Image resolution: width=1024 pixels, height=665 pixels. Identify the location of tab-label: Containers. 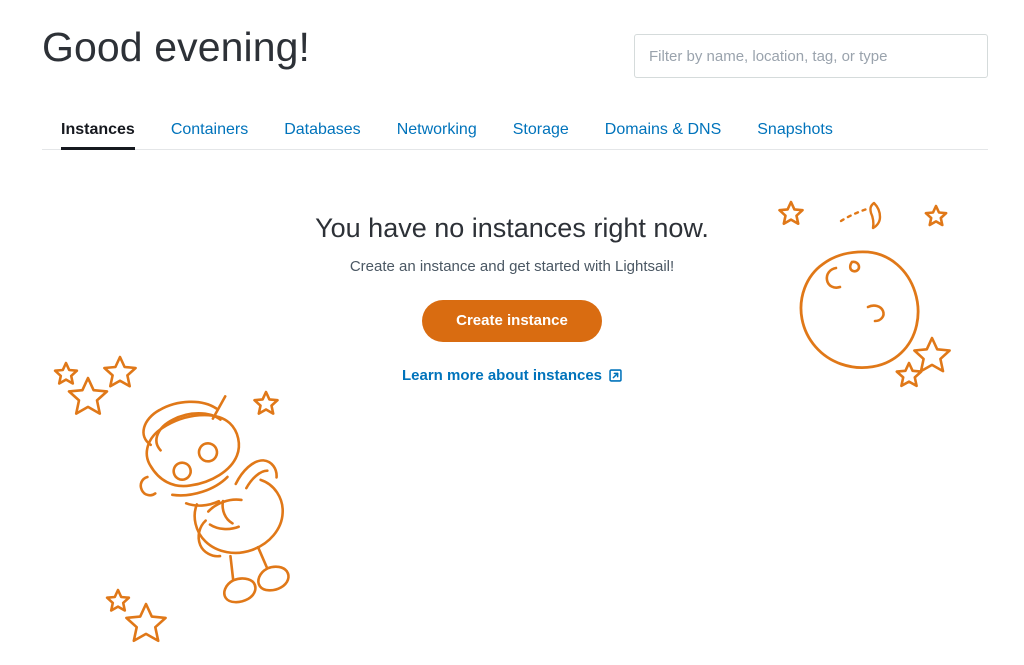
(209, 129).